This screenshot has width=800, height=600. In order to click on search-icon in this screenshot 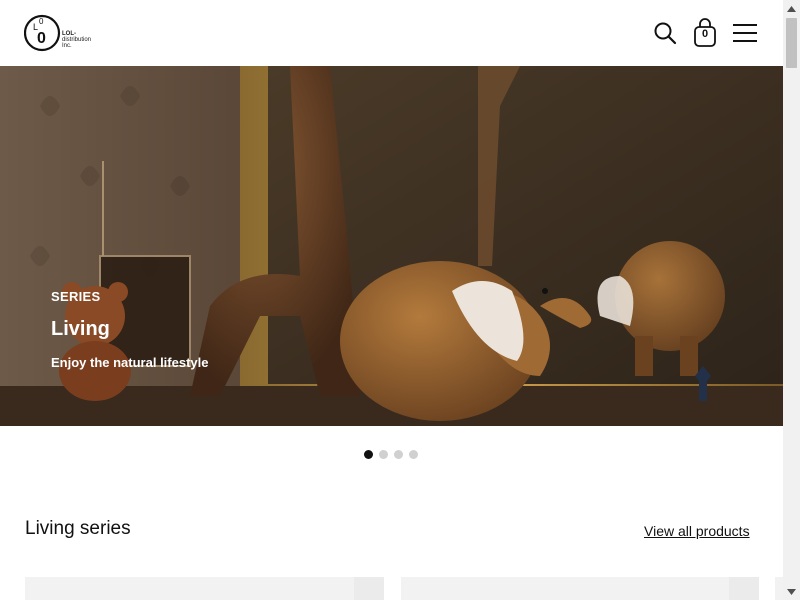, I will do `click(665, 33)`.